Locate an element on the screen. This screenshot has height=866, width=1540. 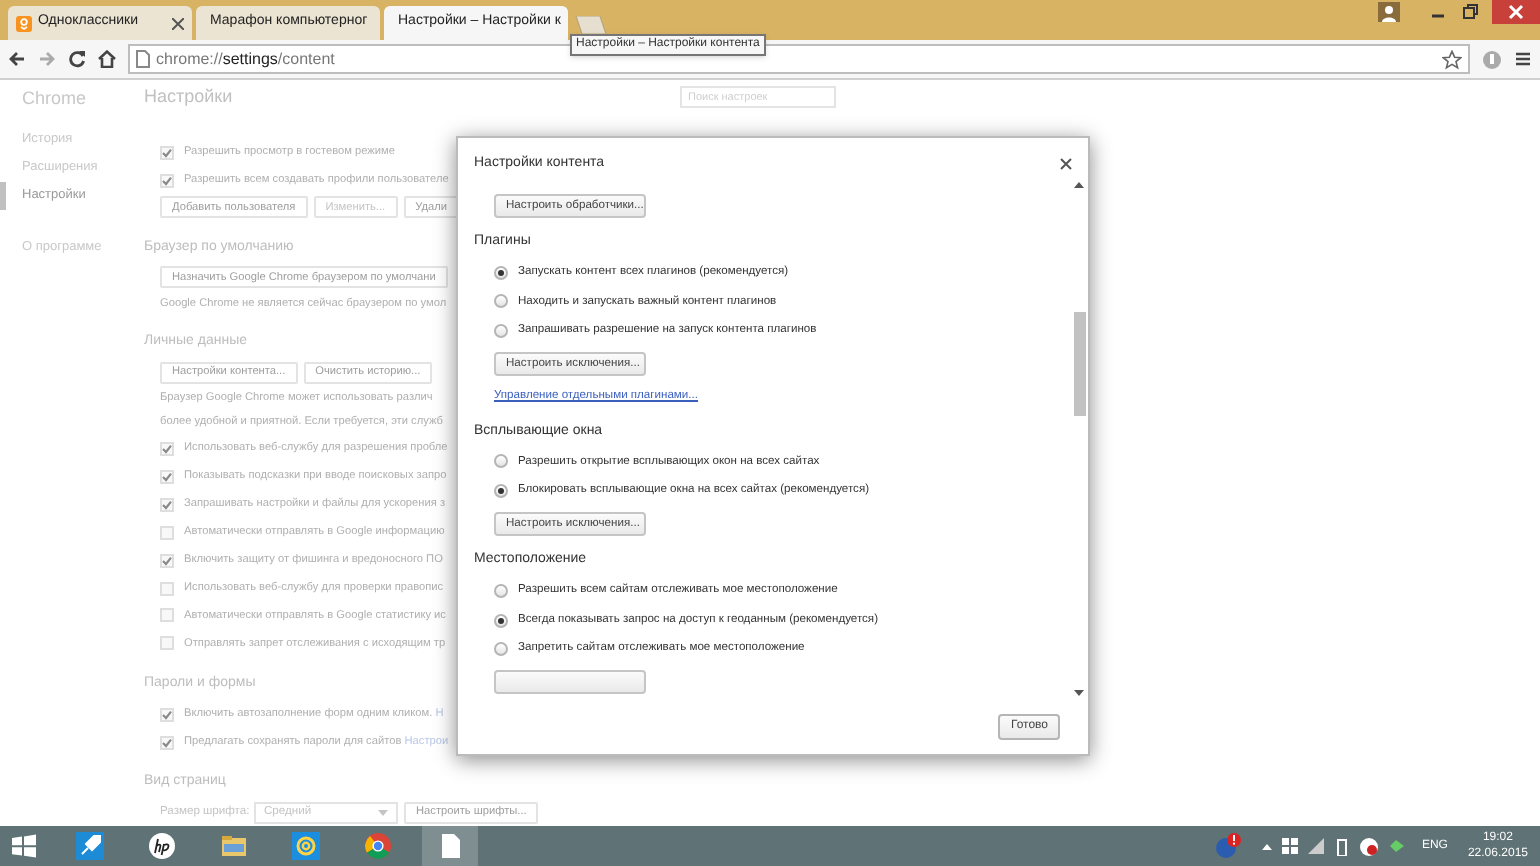
scroll-down-icon is located at coordinates (1079, 693).